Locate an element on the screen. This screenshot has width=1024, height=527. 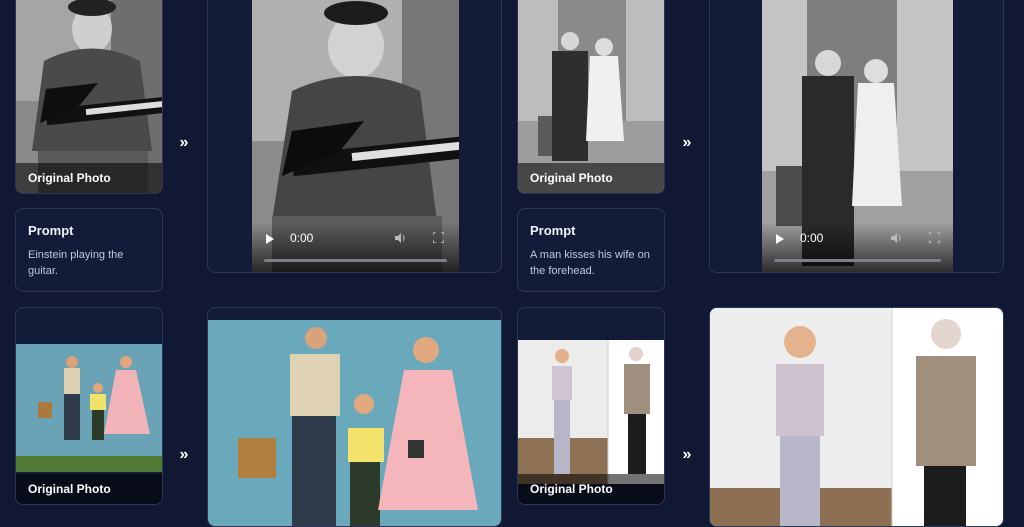
video-card-women is located at coordinates (856, 417).